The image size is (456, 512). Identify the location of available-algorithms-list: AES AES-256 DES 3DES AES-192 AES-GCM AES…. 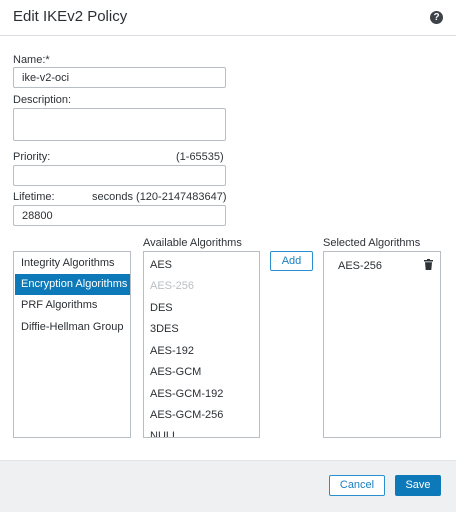
(201, 344).